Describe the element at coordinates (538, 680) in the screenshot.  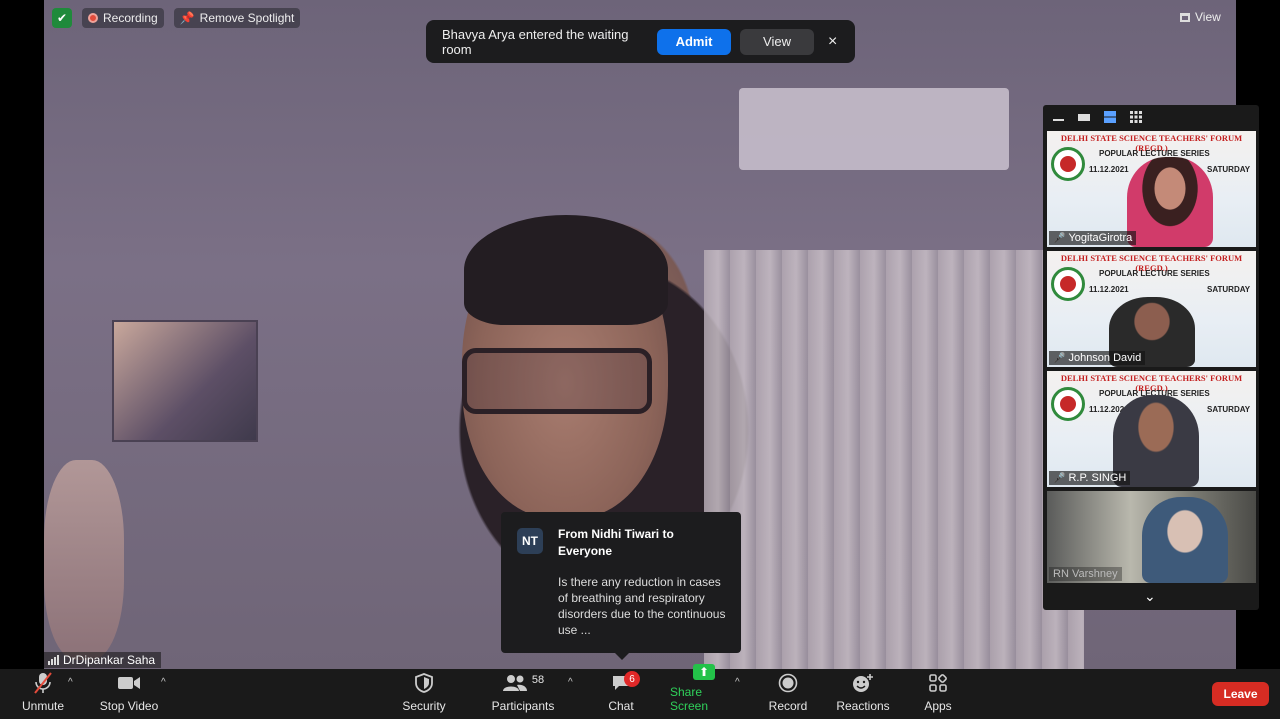
I see `participants-count: 58` at that location.